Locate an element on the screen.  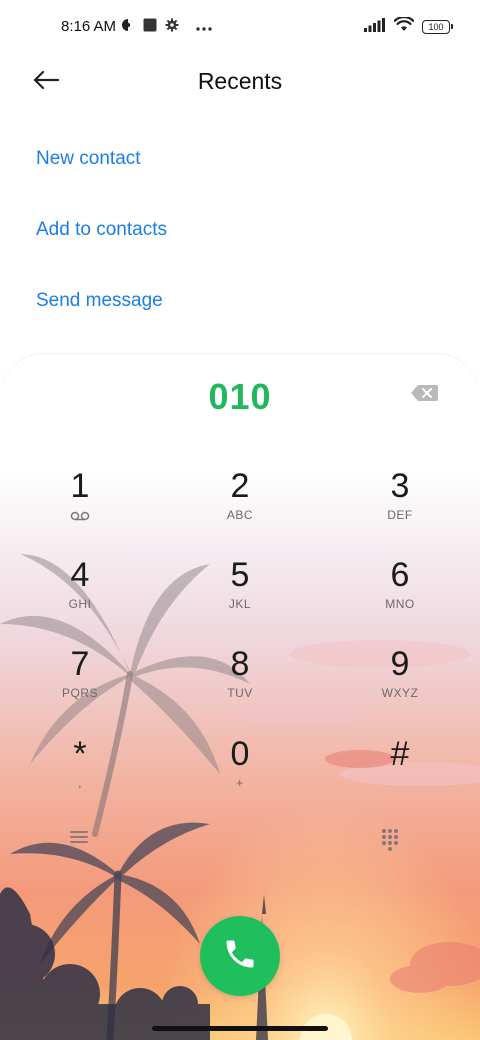
key-7: 7 PQRS is located at coordinates (80, 684).